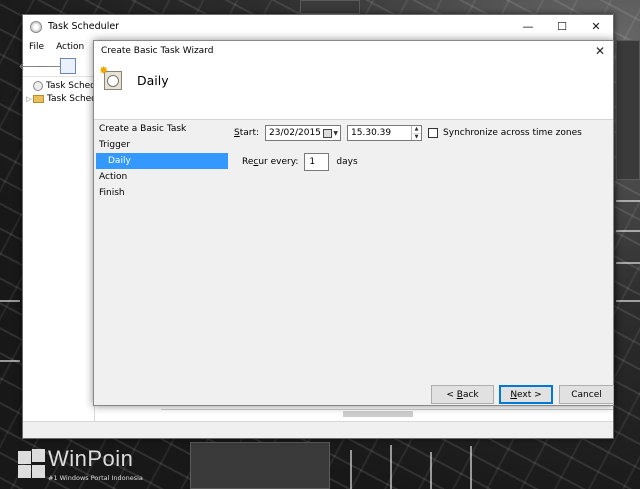  I want to click on wizard-close-button: ✕, so click(600, 50).